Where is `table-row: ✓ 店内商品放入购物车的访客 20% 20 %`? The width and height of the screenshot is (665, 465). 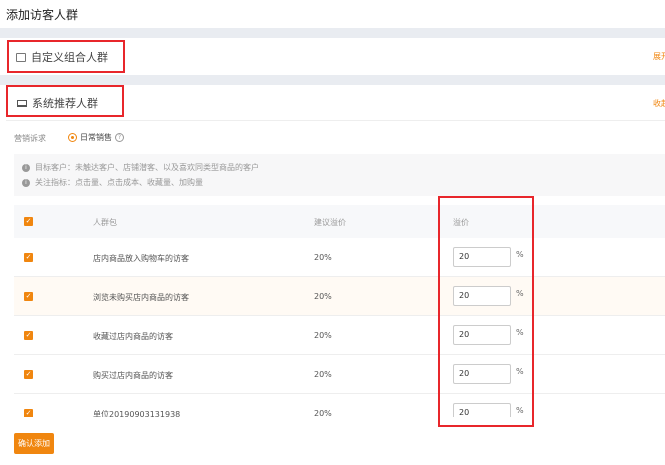 table-row: ✓ 店内商品放入购物车的访客 20% 20 % is located at coordinates (339, 257).